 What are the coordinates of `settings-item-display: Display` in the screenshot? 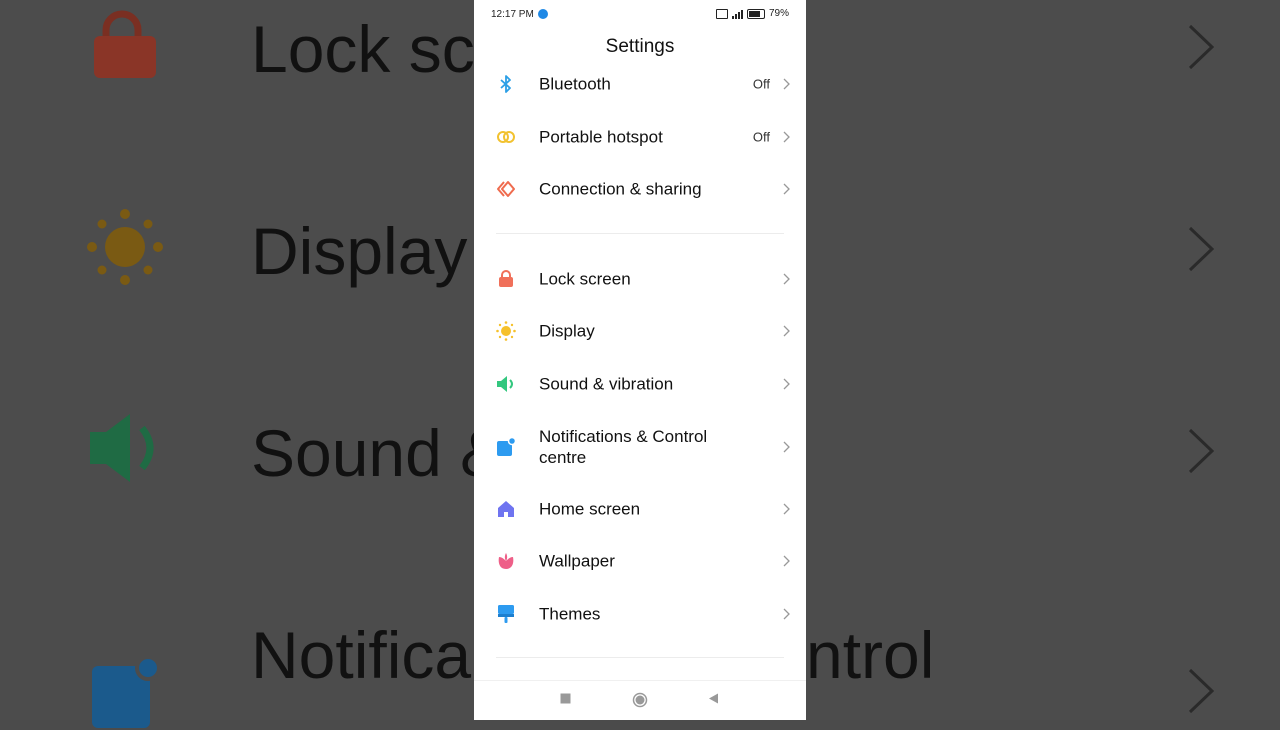 It's located at (640, 331).